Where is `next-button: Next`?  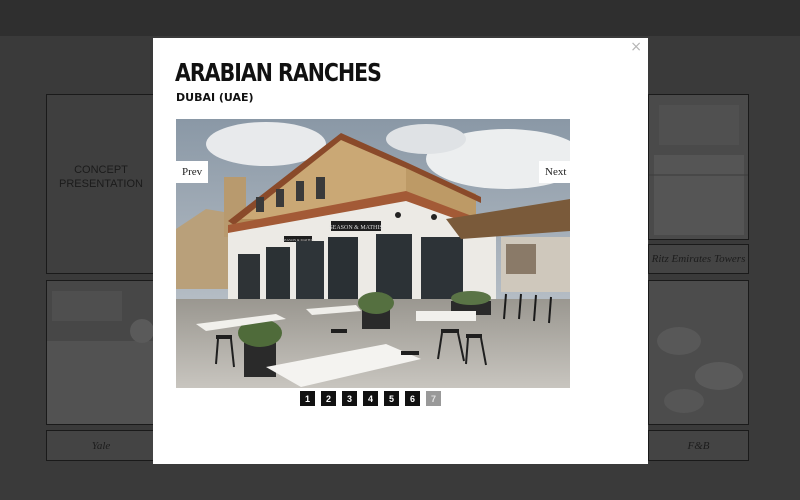 next-button: Next is located at coordinates (556, 172).